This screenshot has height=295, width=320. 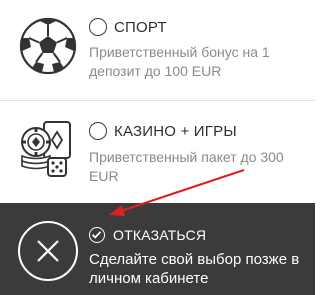 I want to click on soccer-ball-icon, so click(x=48, y=46).